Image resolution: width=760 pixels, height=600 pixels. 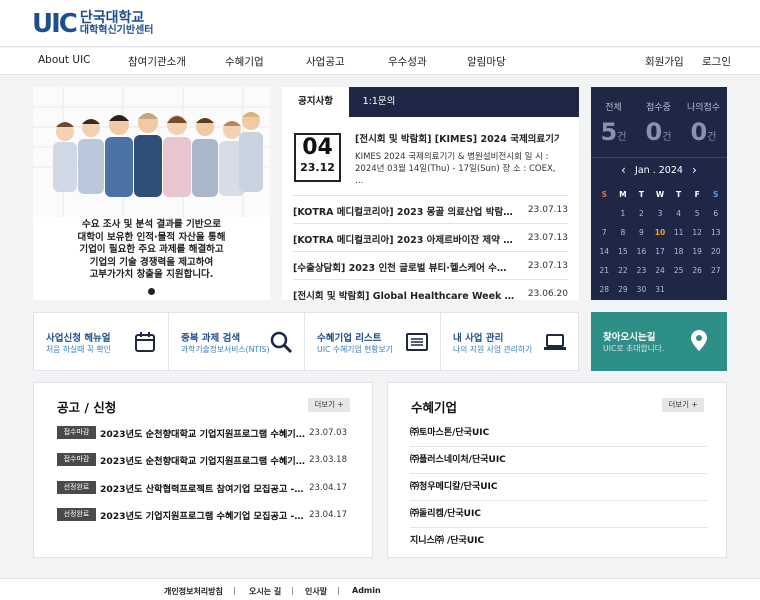 What do you see at coordinates (379, 102) in the screenshot?
I see `tab-inquiry: 1:1문의` at bounding box center [379, 102].